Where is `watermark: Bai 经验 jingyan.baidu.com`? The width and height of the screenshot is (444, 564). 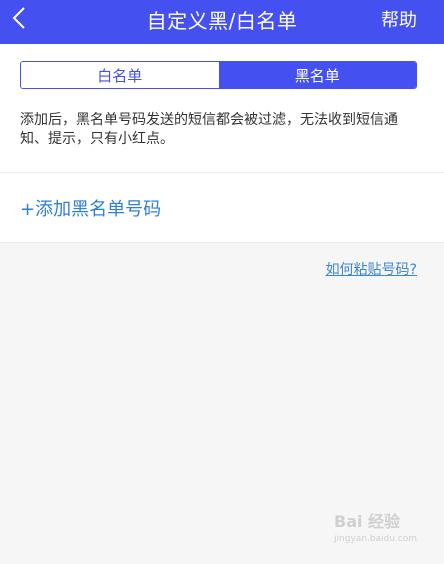 watermark: Bai 经验 jingyan.baidu.com is located at coordinates (381, 528).